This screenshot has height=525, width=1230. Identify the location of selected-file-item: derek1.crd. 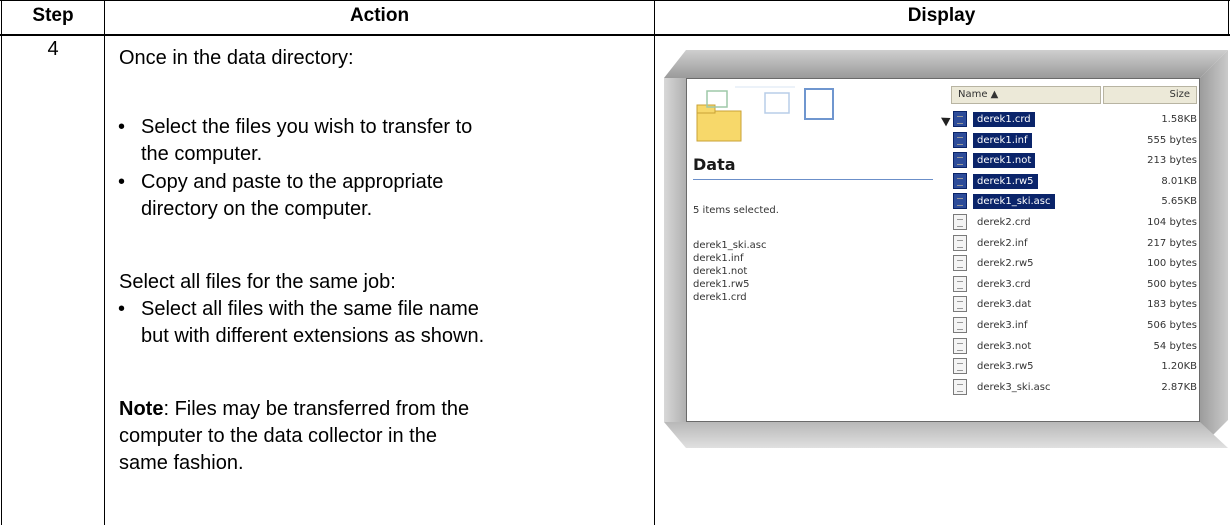
(720, 297).